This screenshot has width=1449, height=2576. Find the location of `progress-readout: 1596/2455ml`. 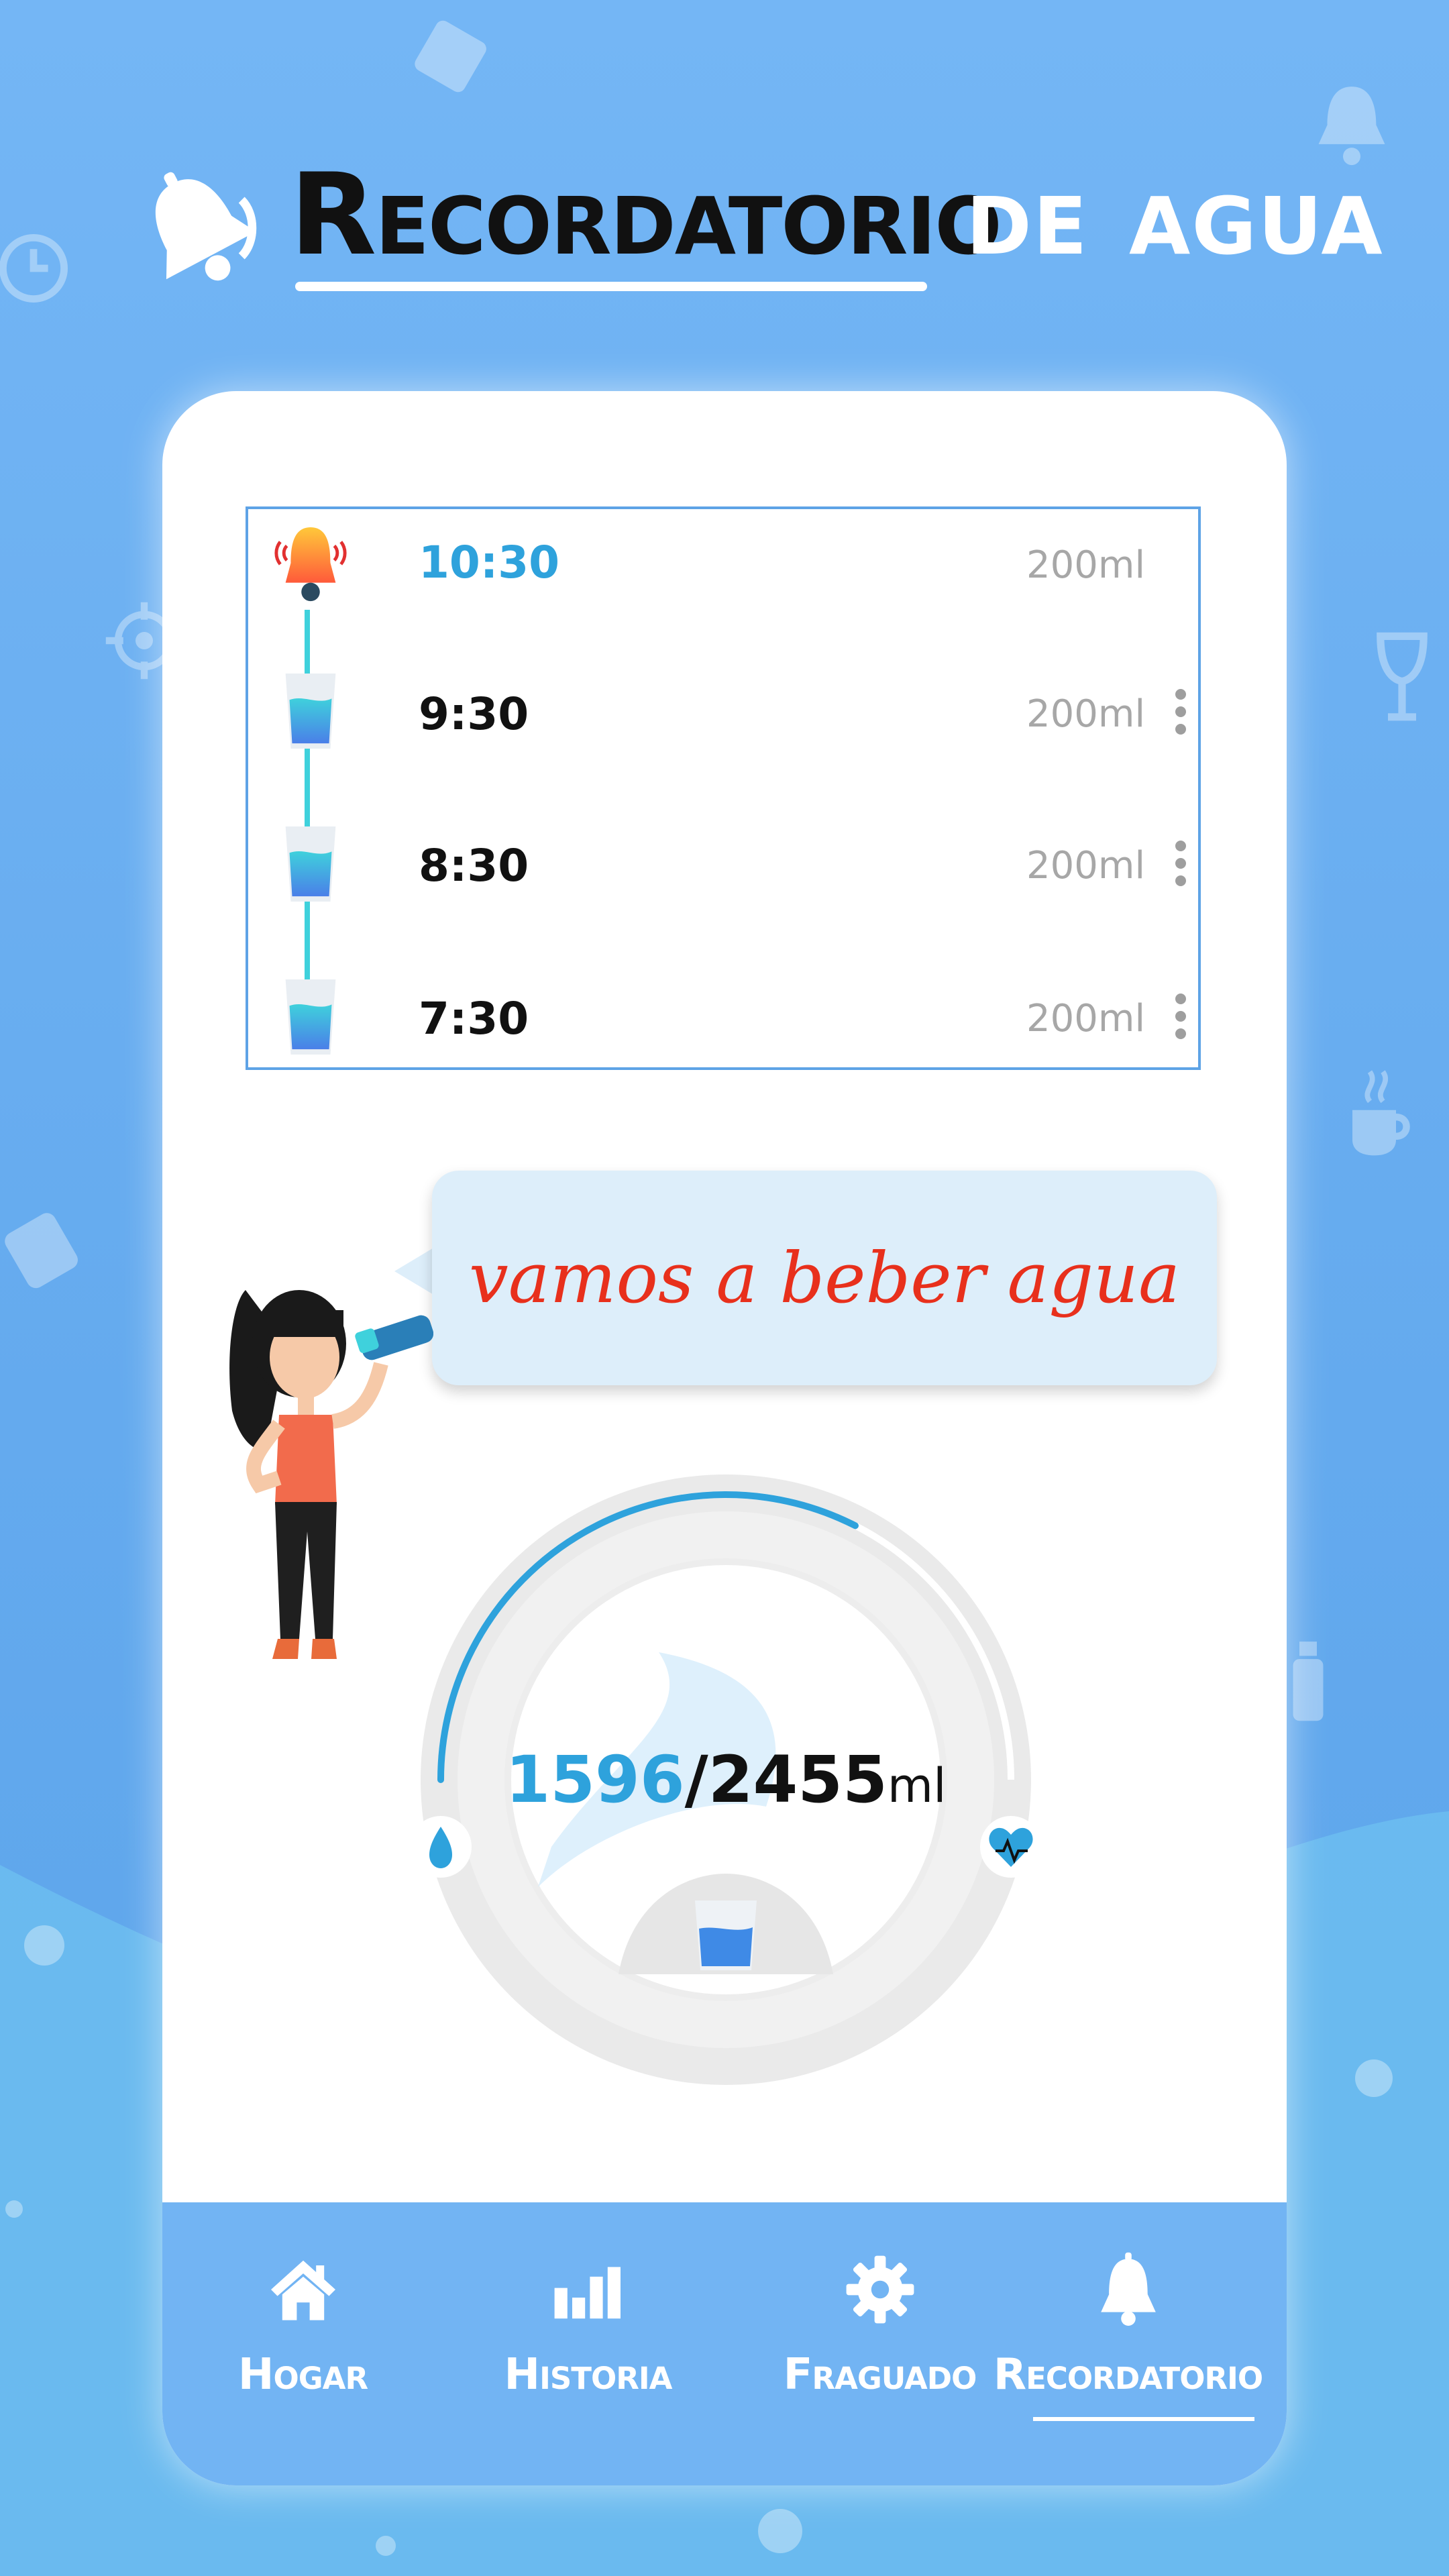

progress-readout: 1596/2455ml is located at coordinates (725, 1779).